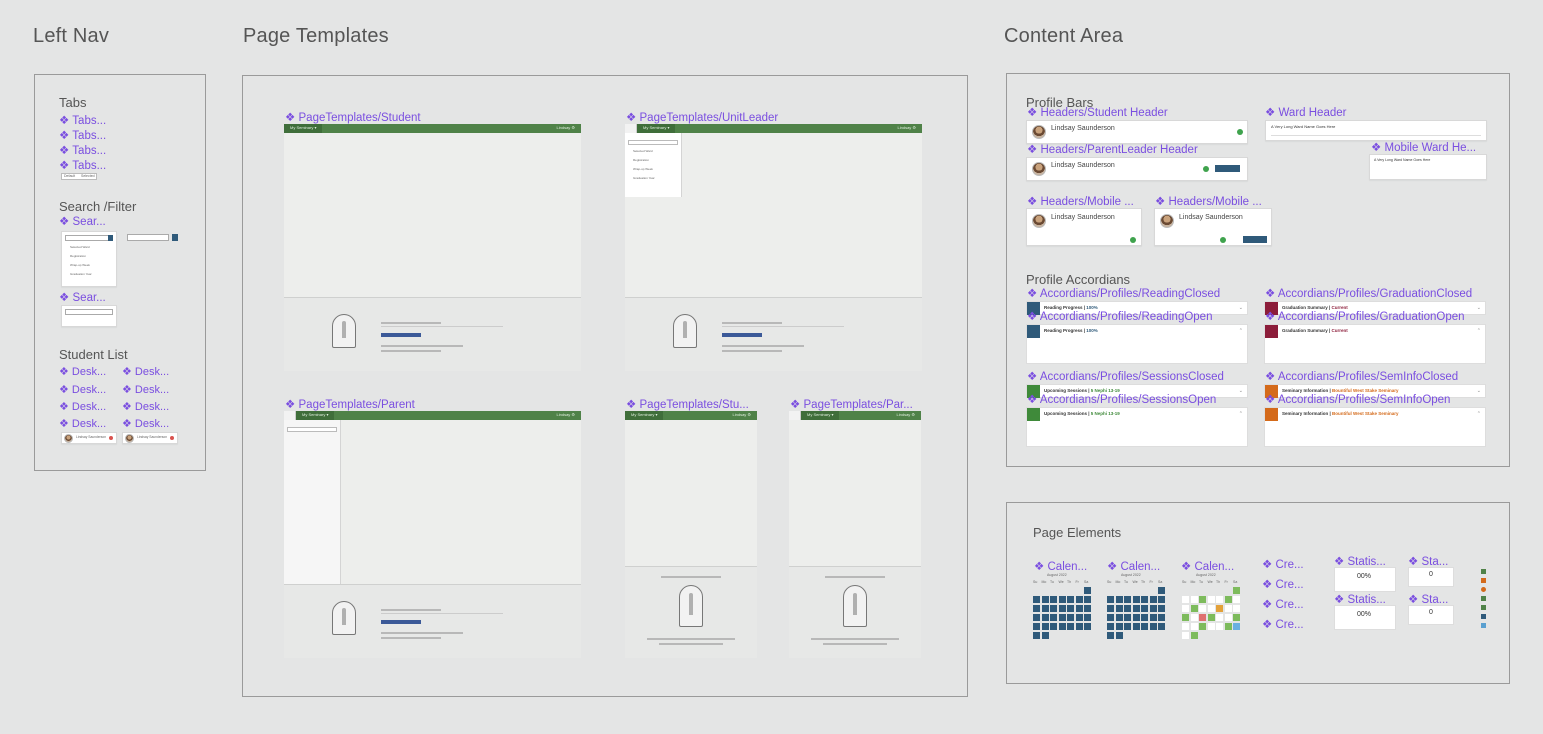  I want to click on tab-selected: Selected, so click(88, 176).